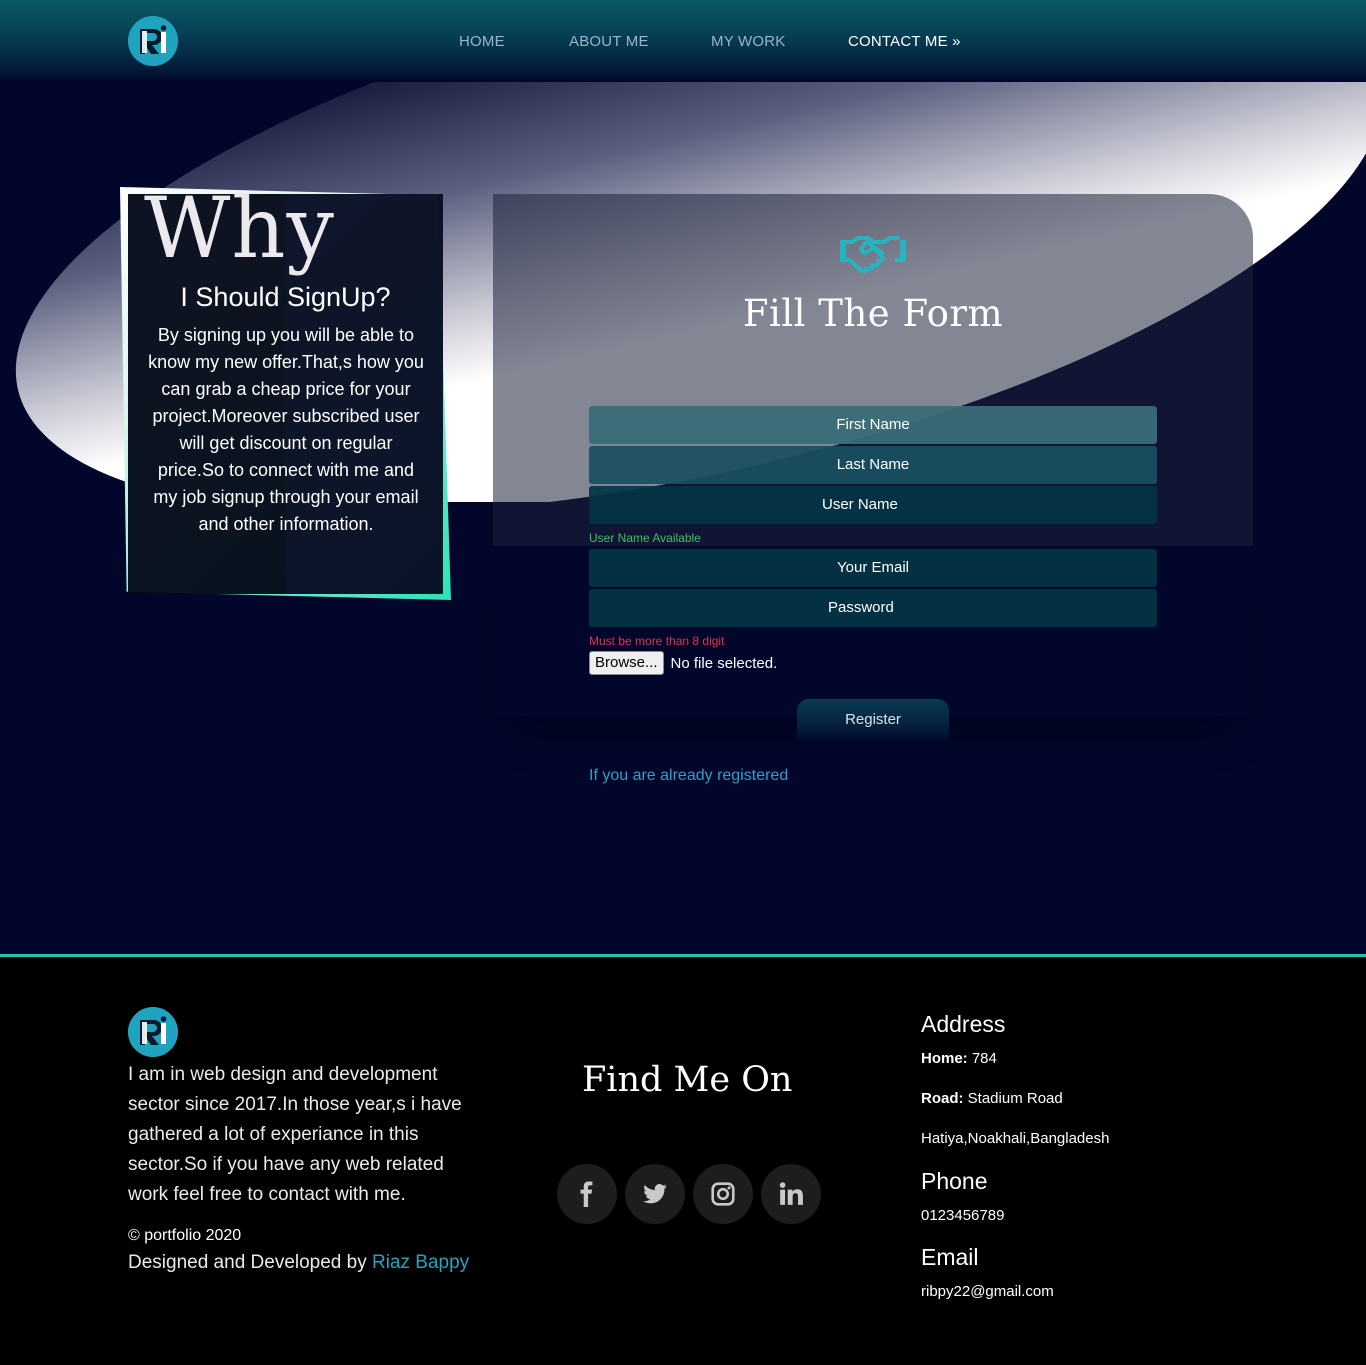 The image size is (1366, 1365). Describe the element at coordinates (285, 297) in the screenshot. I see `why-subtitle: I Should SignUp?` at that location.